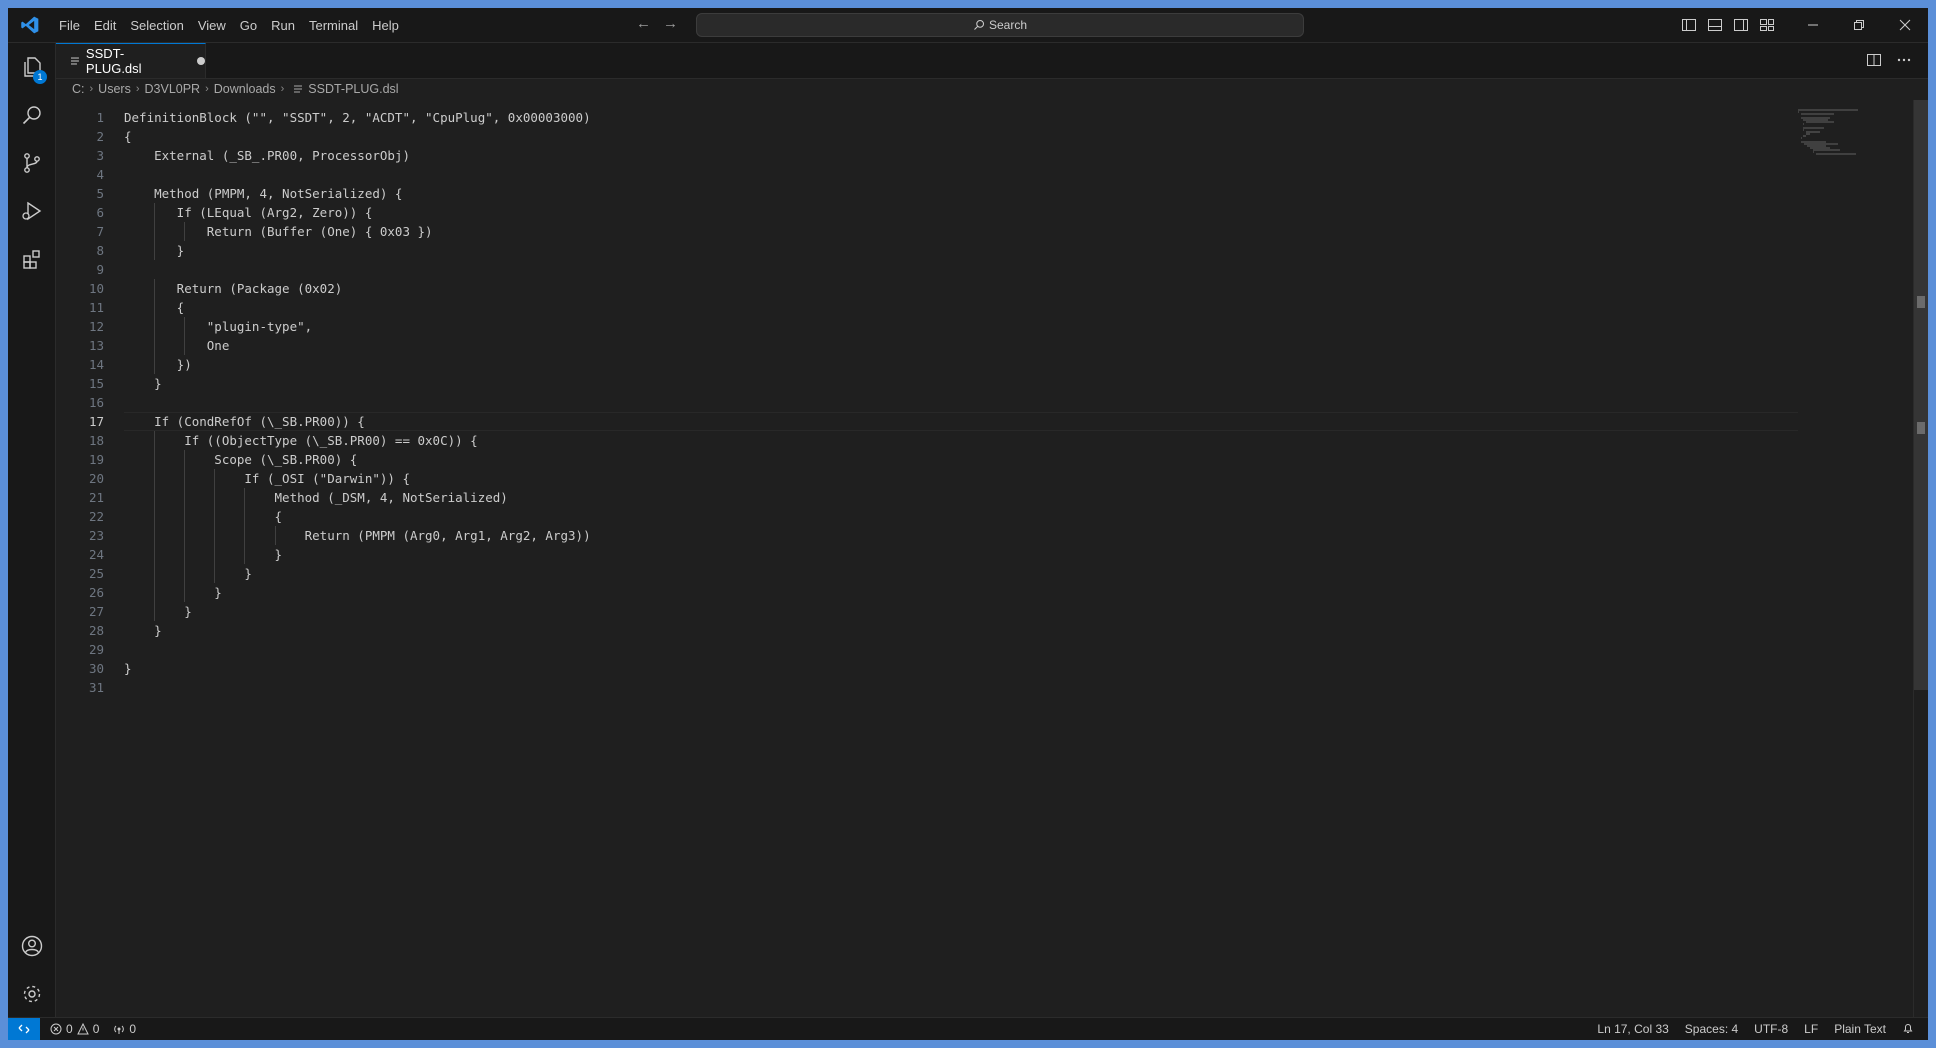 The image size is (1936, 1048). What do you see at coordinates (105, 25) in the screenshot?
I see `menu-edit: Edit` at bounding box center [105, 25].